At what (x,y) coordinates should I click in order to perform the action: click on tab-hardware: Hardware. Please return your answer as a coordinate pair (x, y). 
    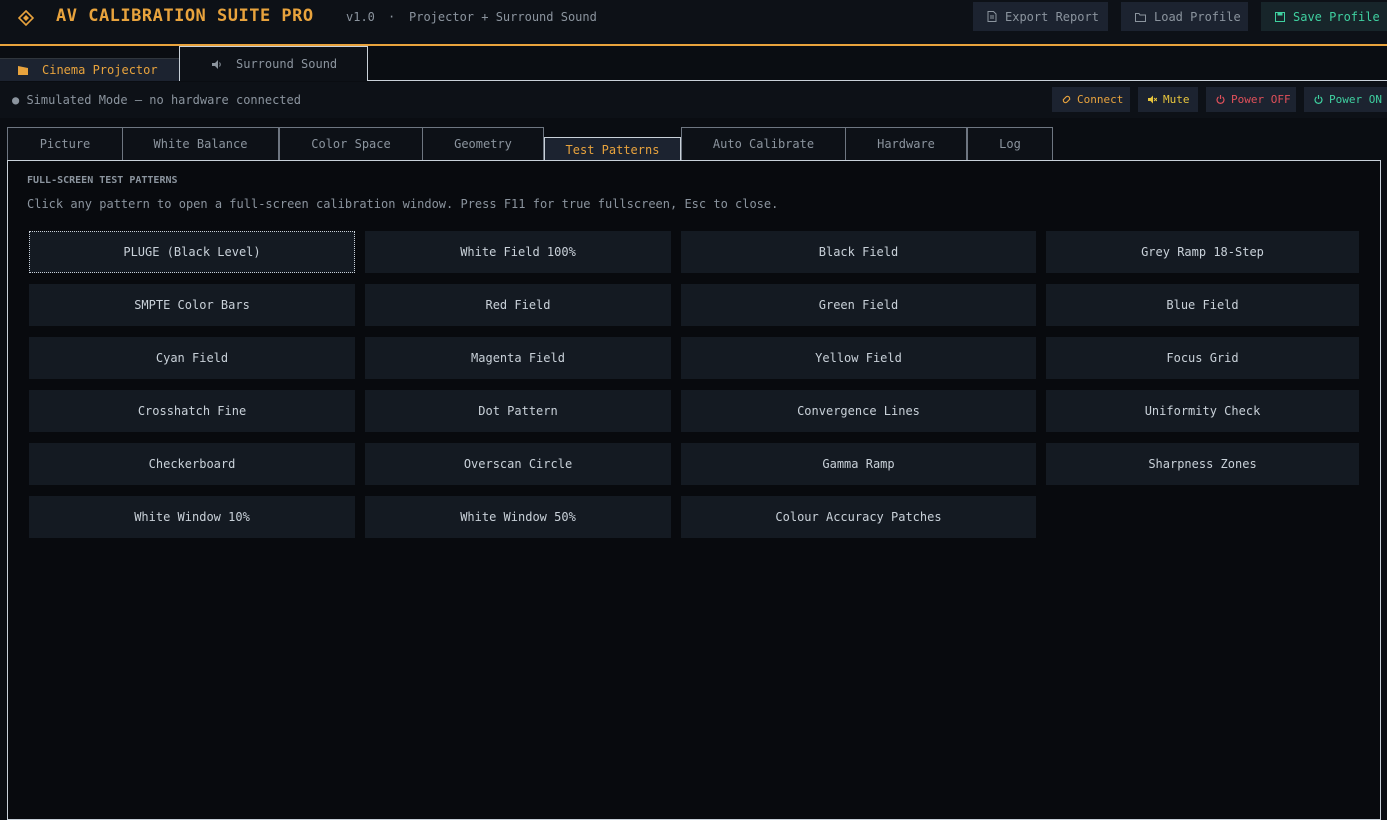
    Looking at the image, I should click on (906, 143).